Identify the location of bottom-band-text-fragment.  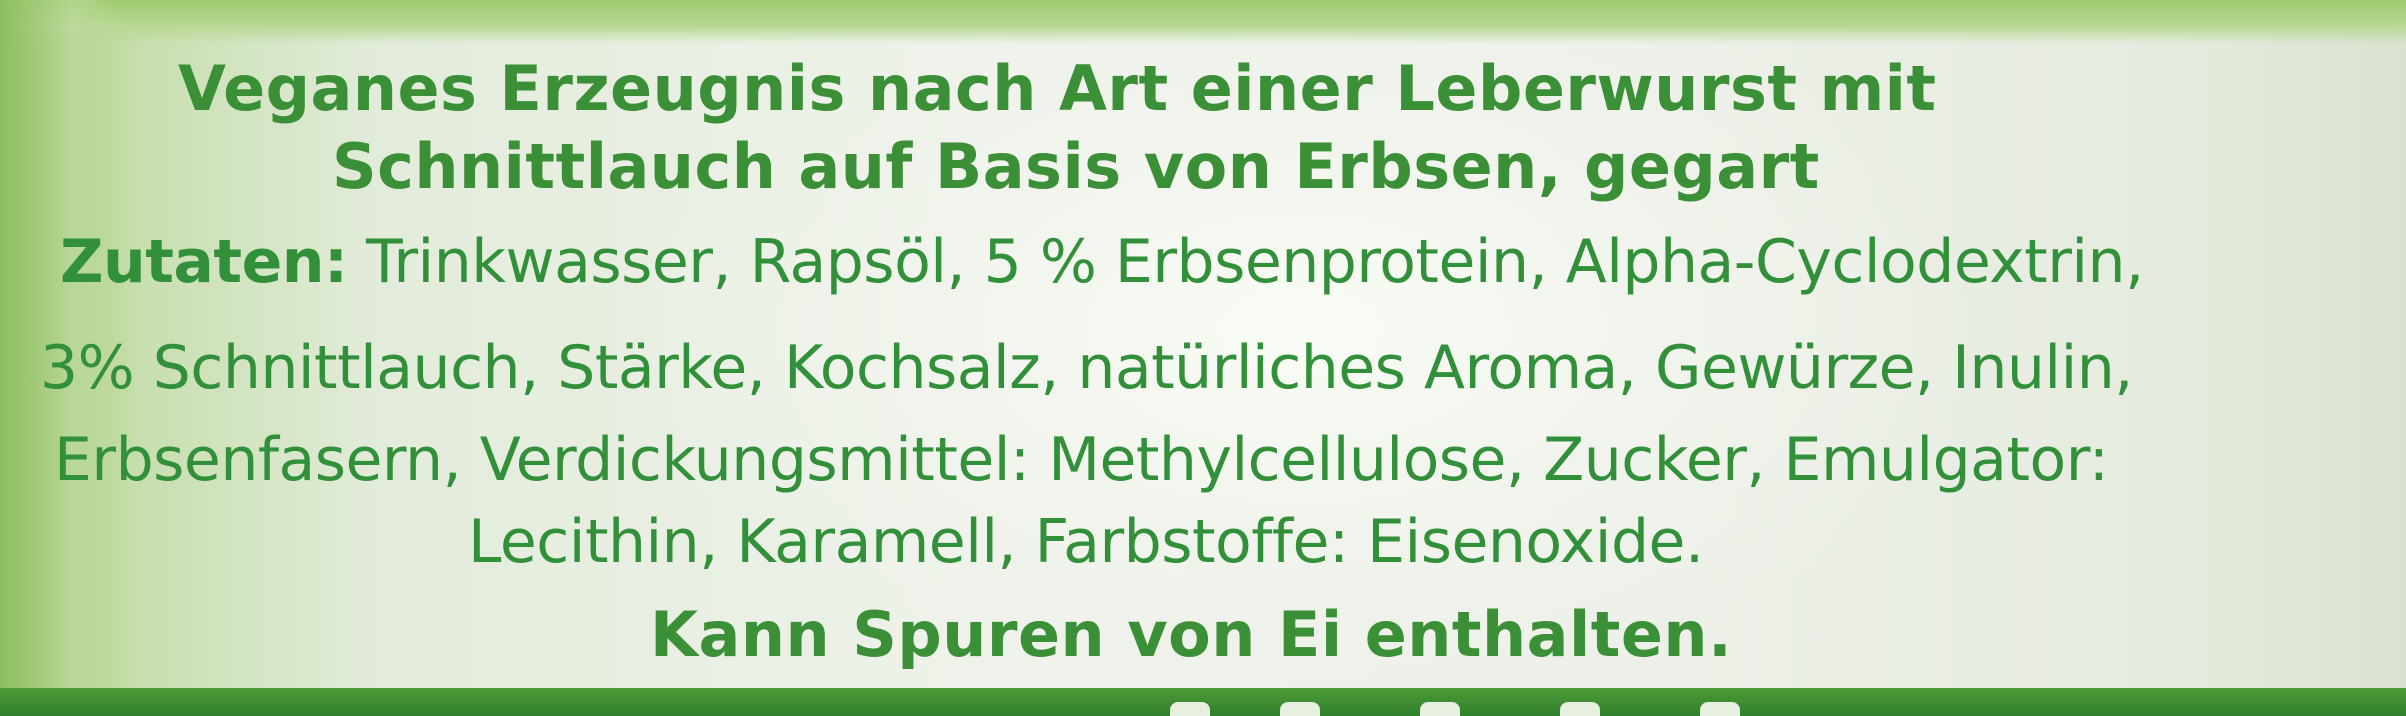
(1470, 702).